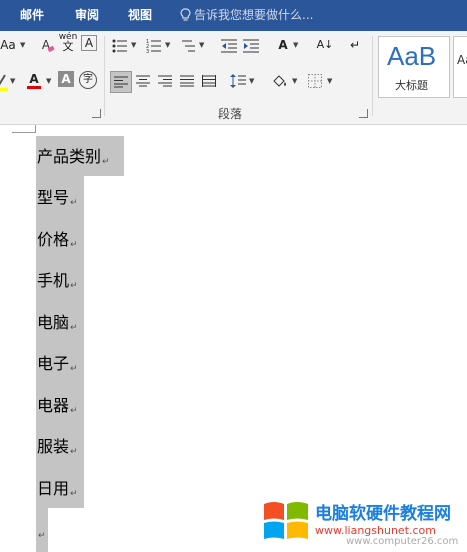  I want to click on numbering-icon: 1 2 3, so click(154, 46).